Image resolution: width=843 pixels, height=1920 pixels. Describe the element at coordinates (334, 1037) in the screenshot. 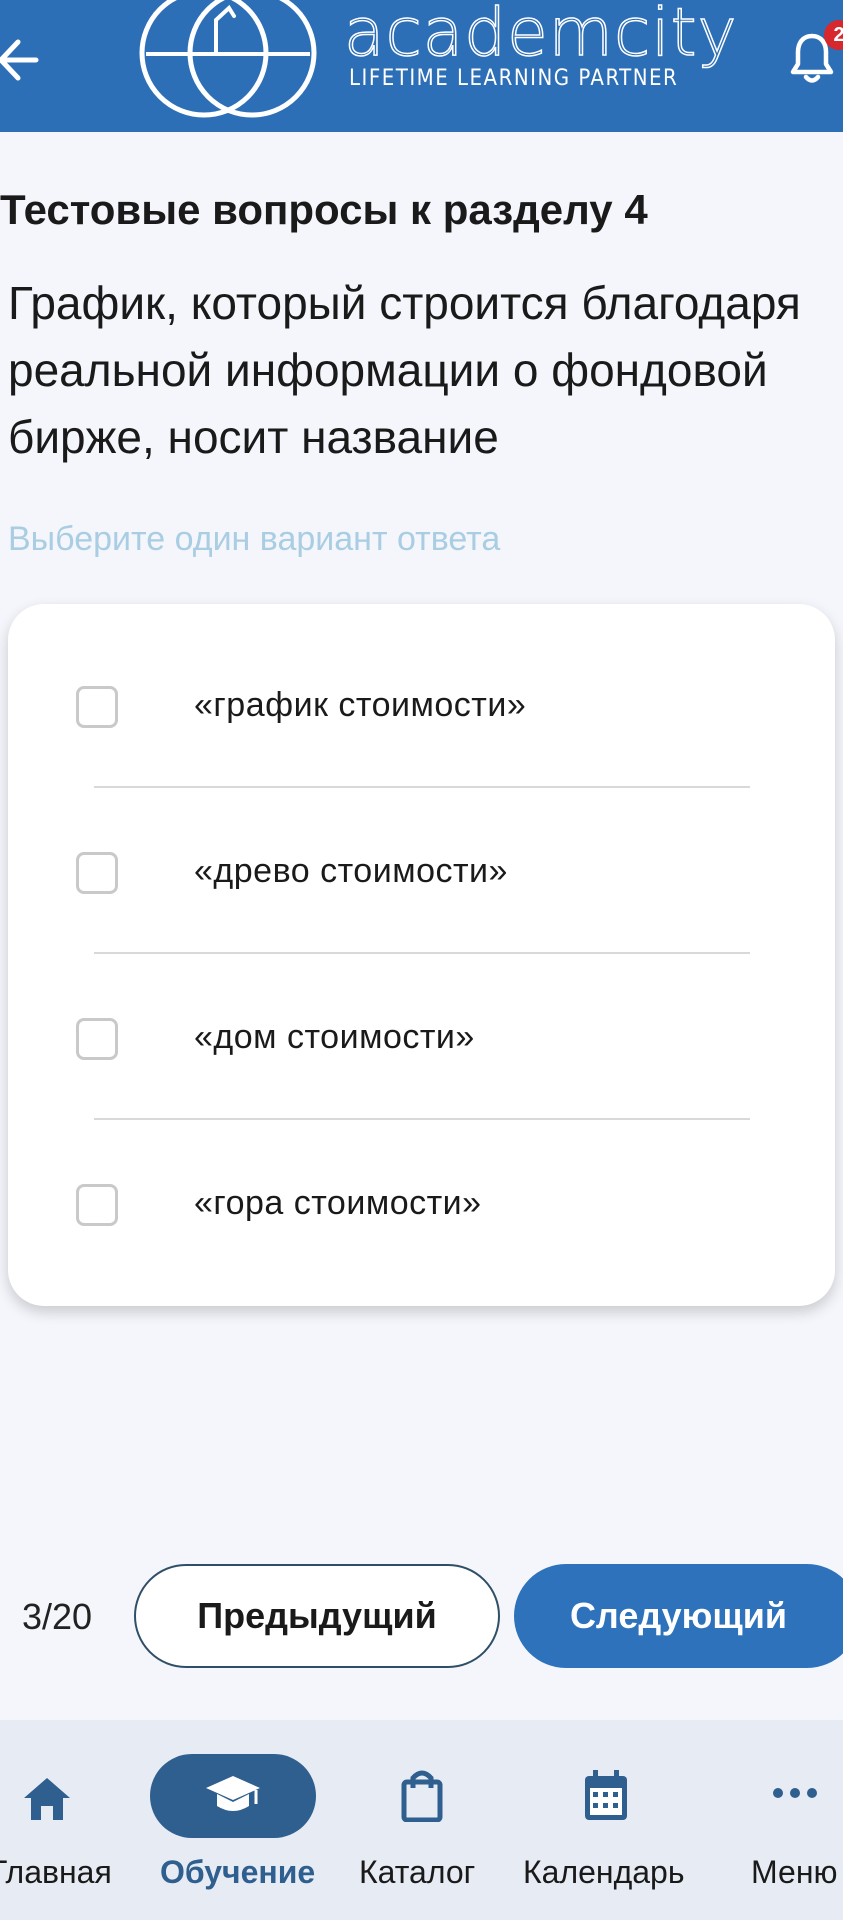

I see `answer-option-label: «дом стоимости»` at that location.